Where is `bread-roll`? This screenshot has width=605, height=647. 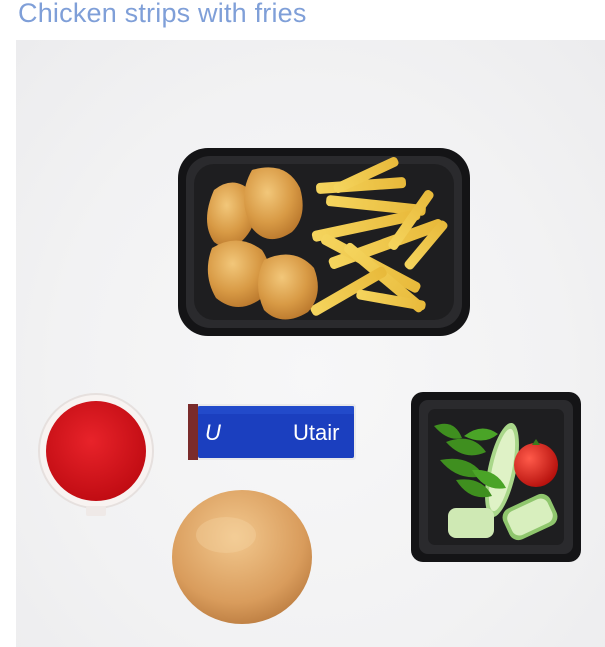 bread-roll is located at coordinates (242, 557).